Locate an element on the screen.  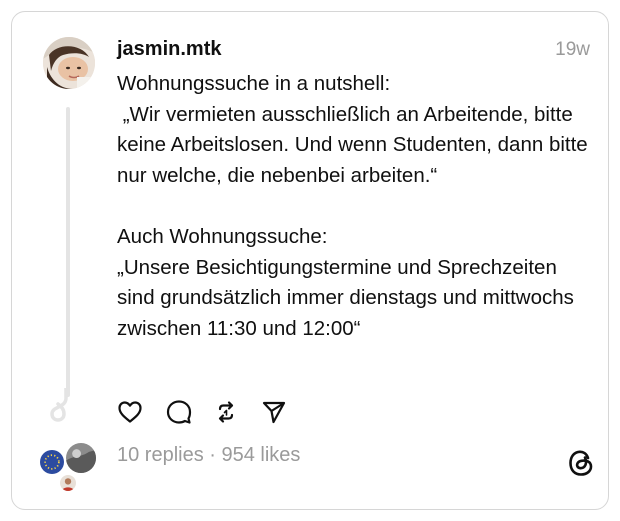
author-avatar is located at coordinates (69, 63).